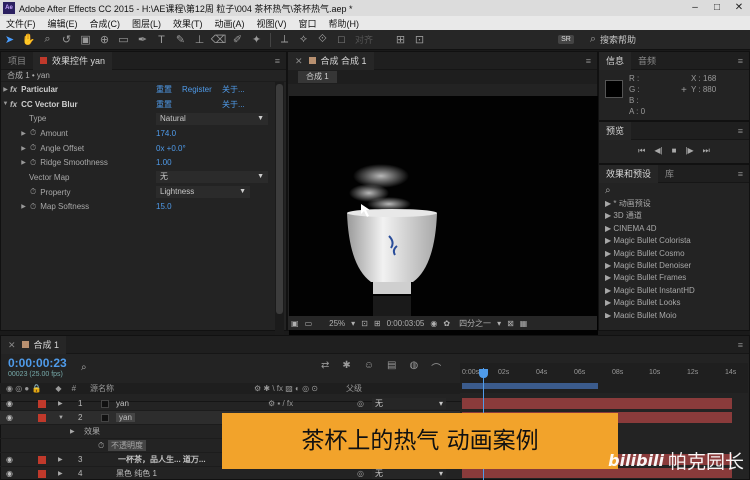 The height and width of the screenshot is (480, 750). Describe the element at coordinates (647, 61) in the screenshot. I see `tab-audio: 音频` at that location.